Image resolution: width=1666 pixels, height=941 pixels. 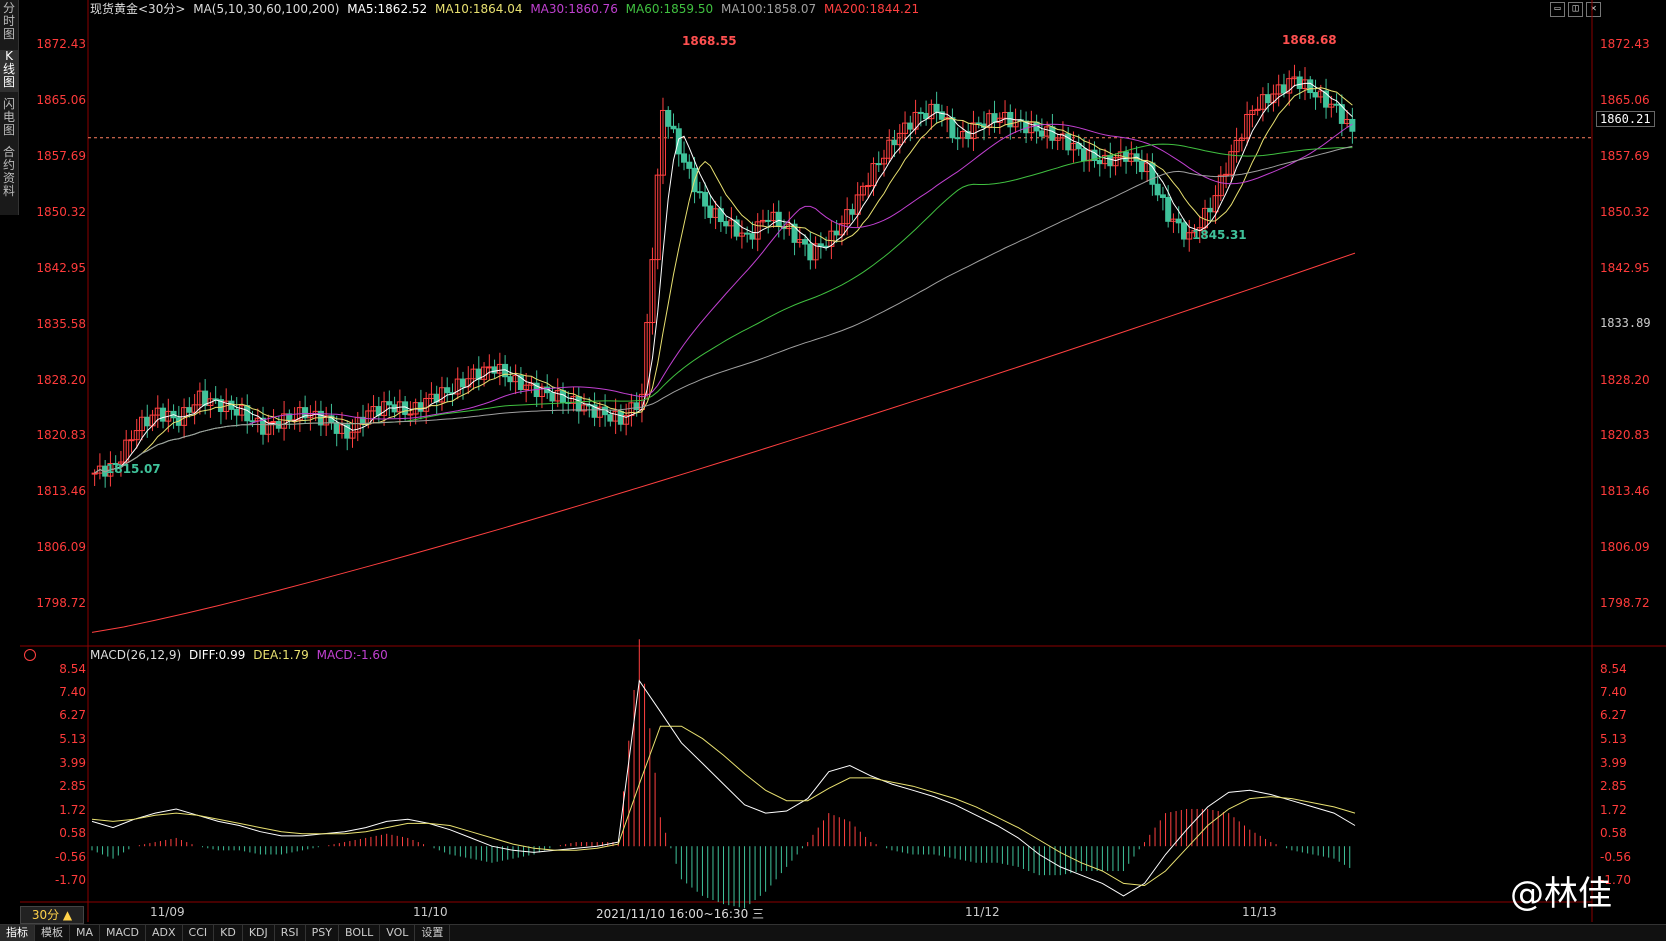 What do you see at coordinates (52, 915) in the screenshot?
I see `period-selector: 30分 ▲` at bounding box center [52, 915].